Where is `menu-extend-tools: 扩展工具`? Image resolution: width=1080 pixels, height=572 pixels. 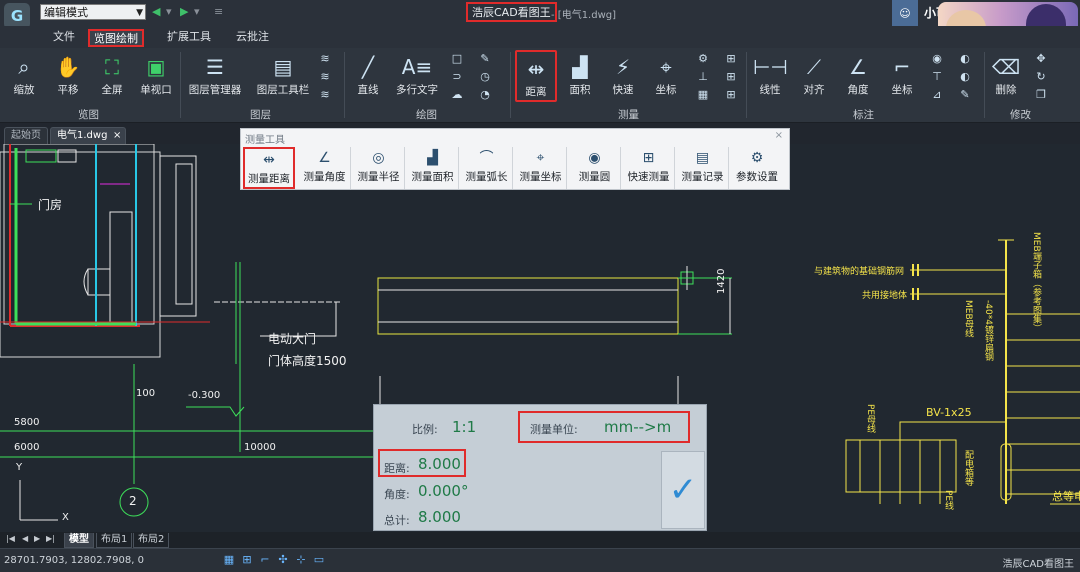
menu-extend-tools: 扩展工具 is located at coordinates (189, 38).